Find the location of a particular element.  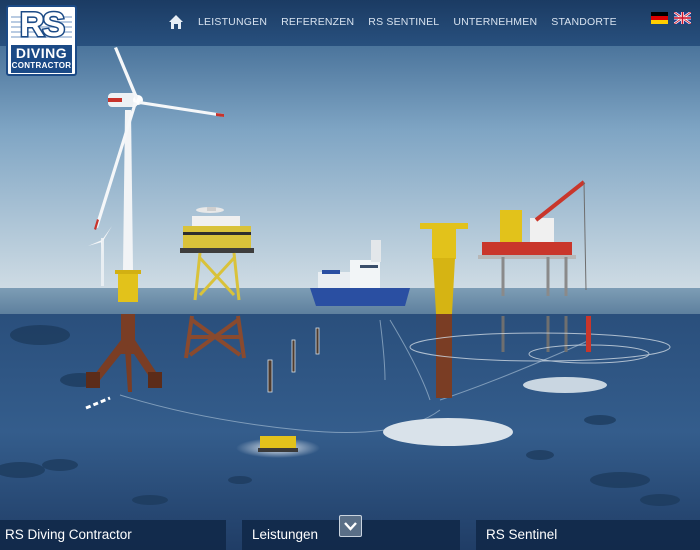

logo-band: DIVING CONTRACTOR is located at coordinates (41, 59).